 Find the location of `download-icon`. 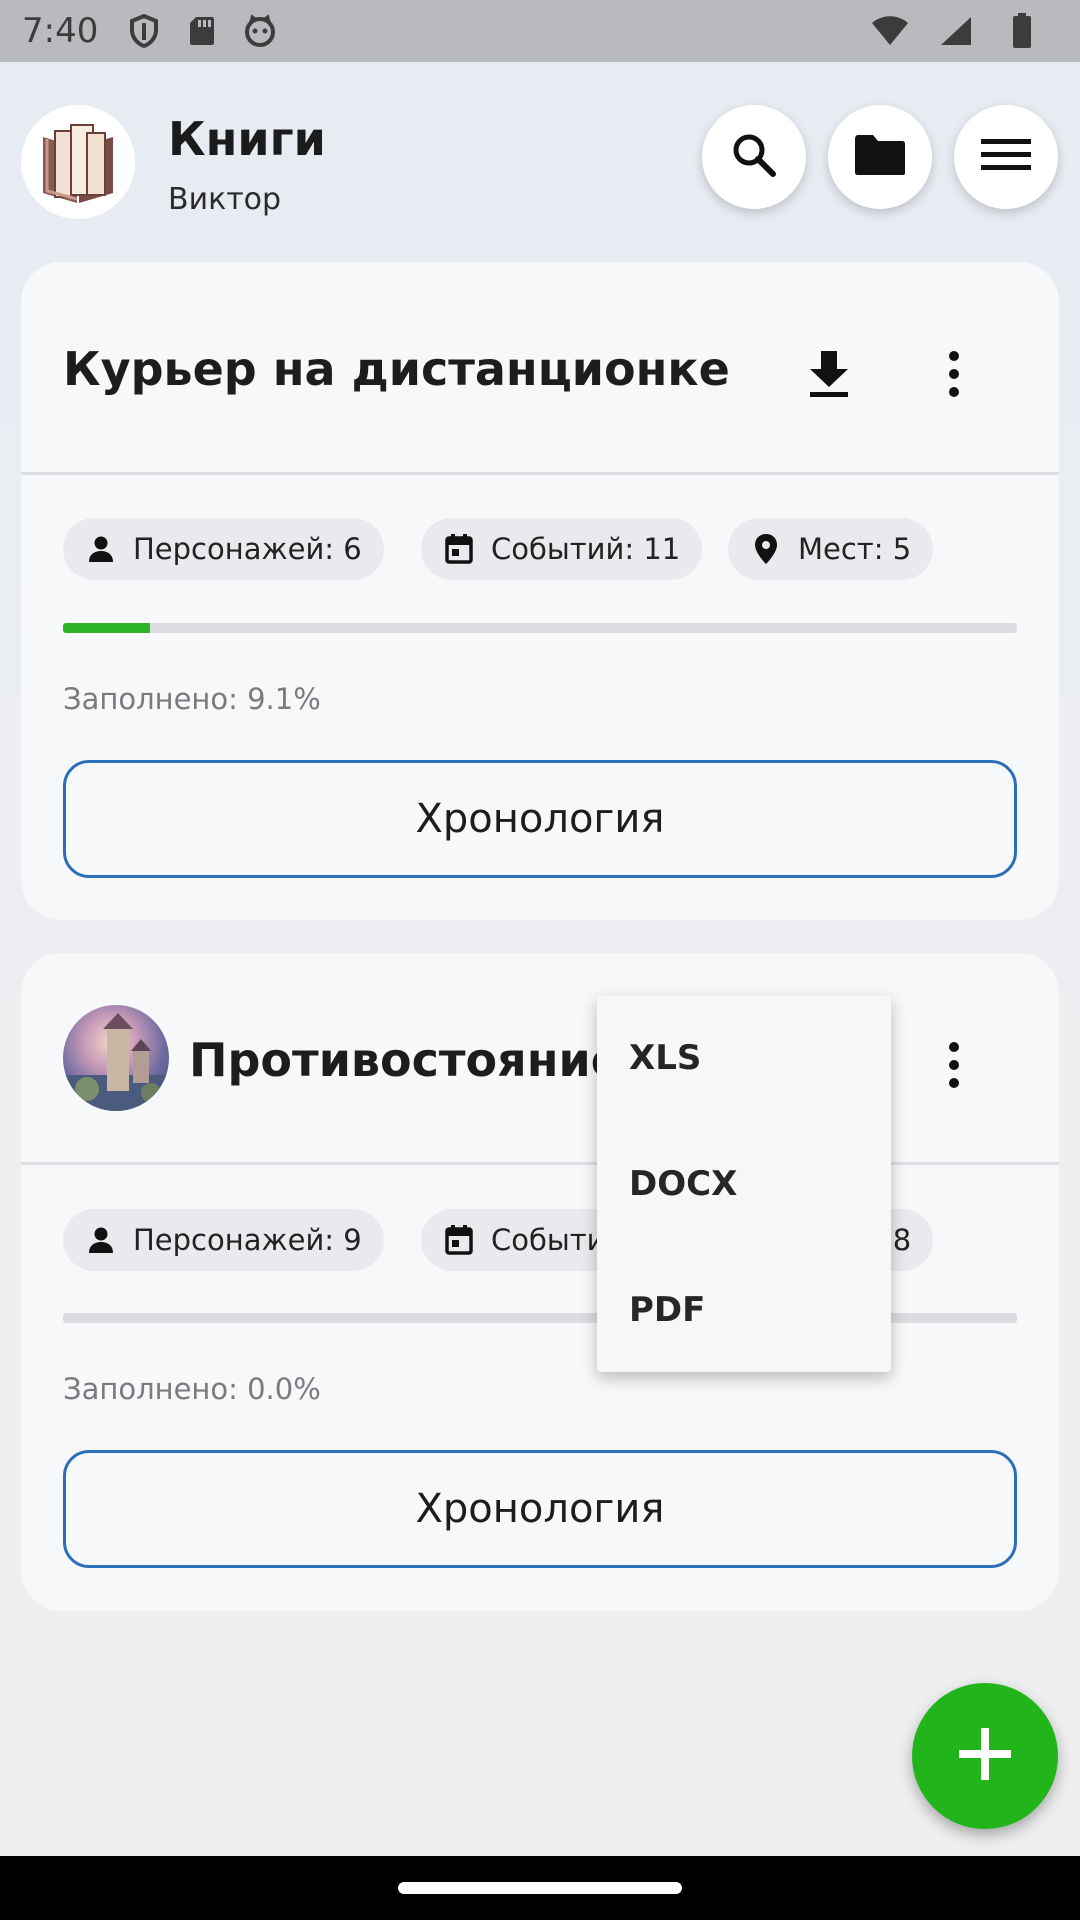

download-icon is located at coordinates (829, 376).